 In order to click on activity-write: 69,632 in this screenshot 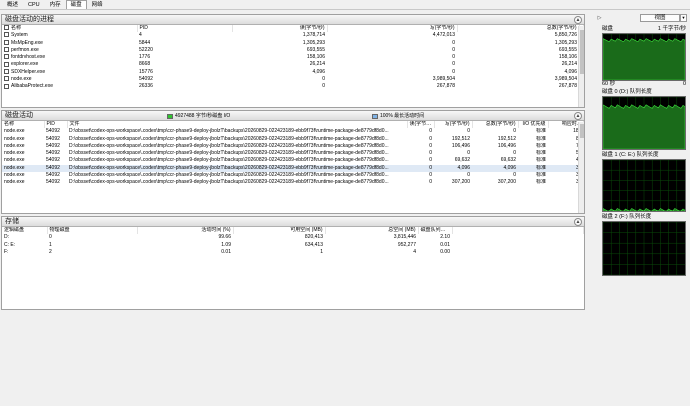, I will do `click(462, 160)`.